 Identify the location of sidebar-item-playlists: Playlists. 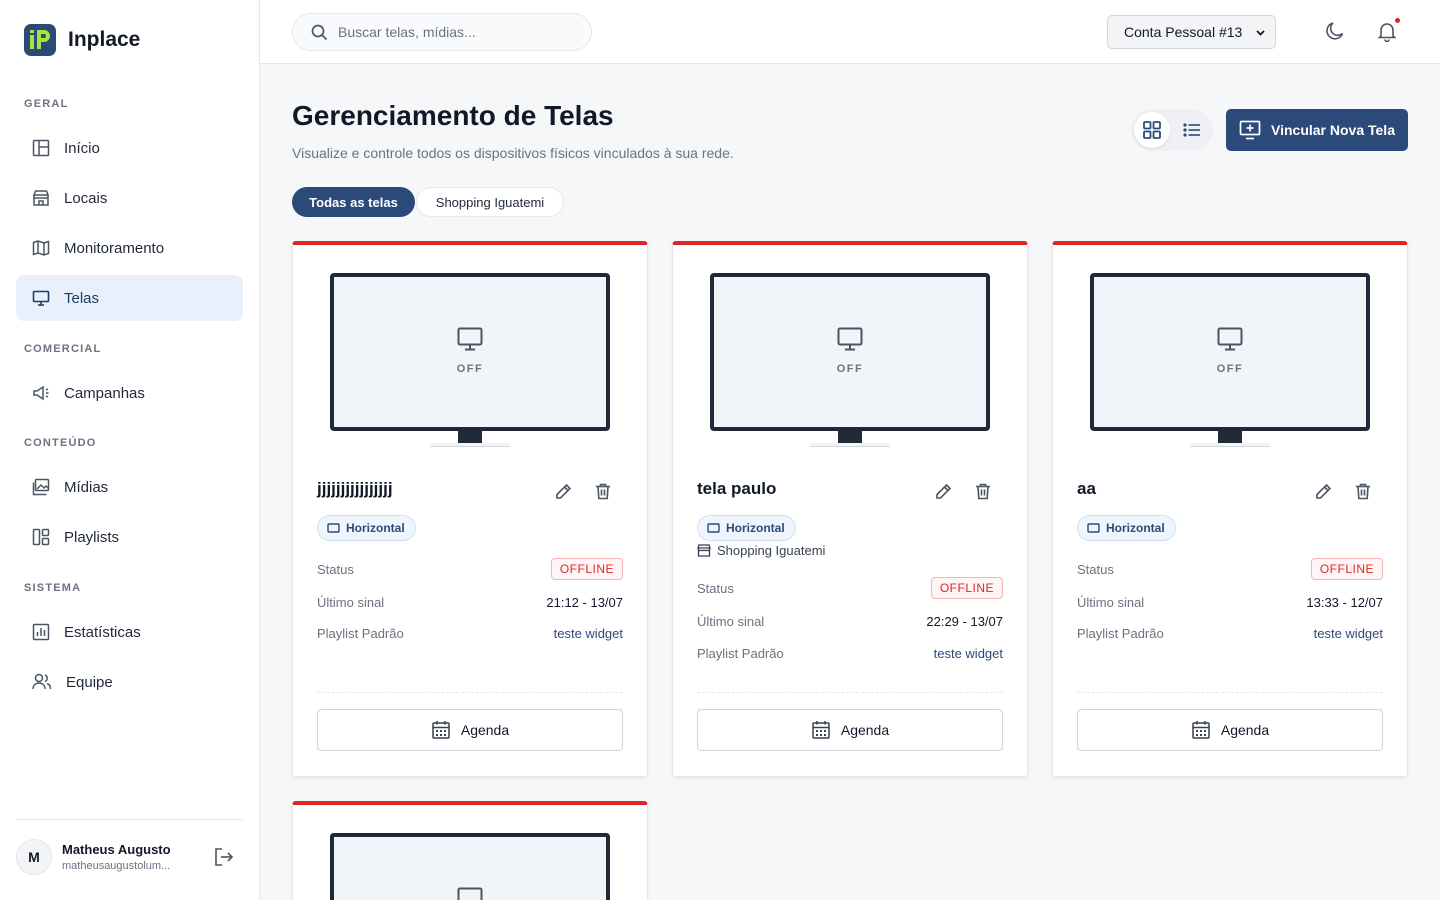
(129, 537).